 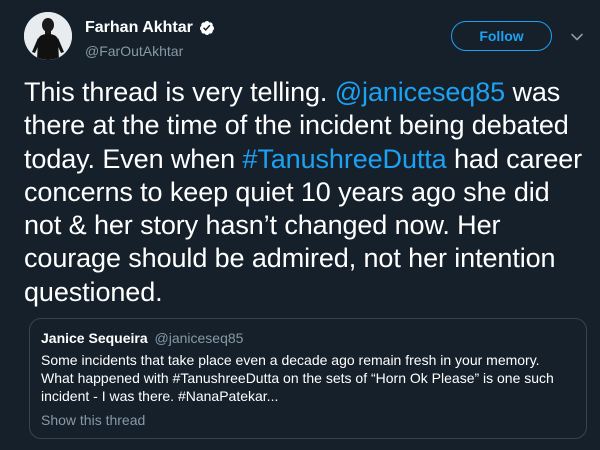 I want to click on avatar, so click(x=48, y=36).